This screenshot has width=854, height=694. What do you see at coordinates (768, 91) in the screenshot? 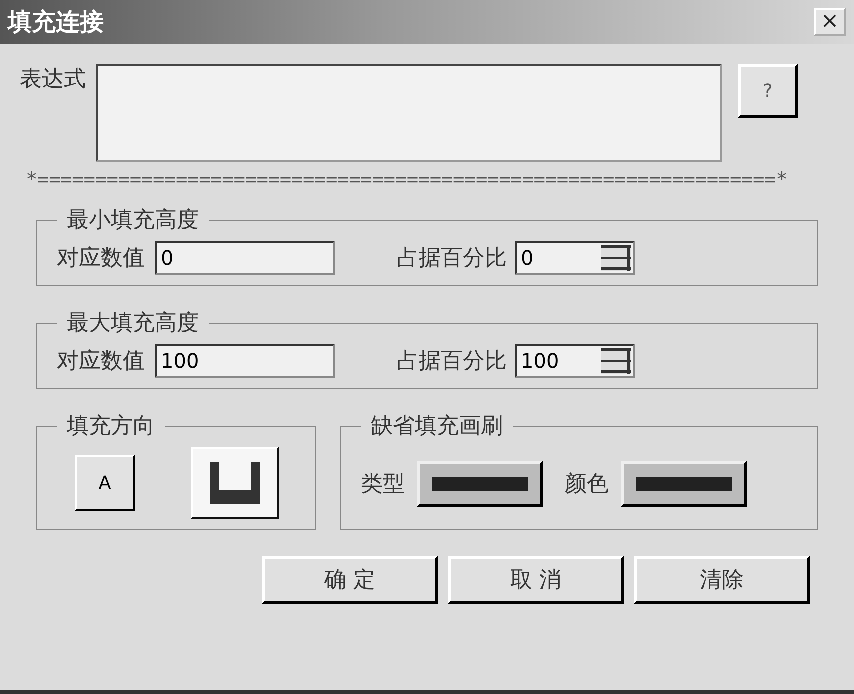
I see `help-button: ?` at bounding box center [768, 91].